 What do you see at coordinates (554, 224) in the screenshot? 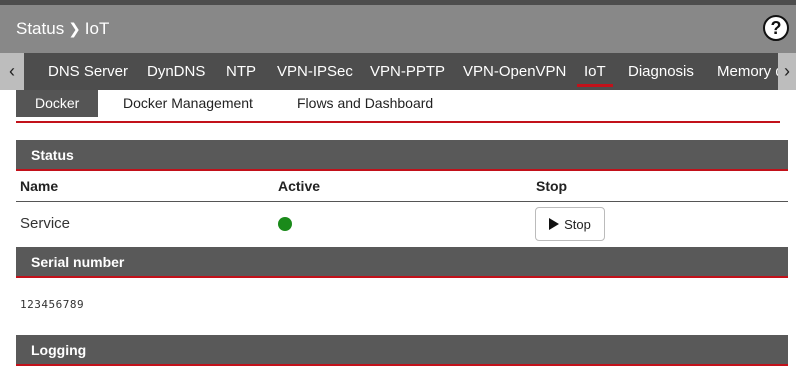
I see `play-icon` at bounding box center [554, 224].